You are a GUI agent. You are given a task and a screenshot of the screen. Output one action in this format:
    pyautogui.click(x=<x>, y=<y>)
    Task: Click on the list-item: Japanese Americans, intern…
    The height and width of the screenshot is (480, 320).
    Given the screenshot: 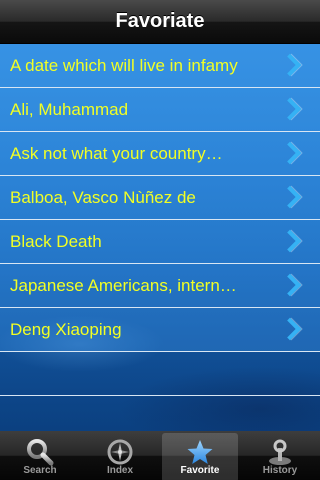 What is the action you would take?
    pyautogui.click(x=160, y=286)
    